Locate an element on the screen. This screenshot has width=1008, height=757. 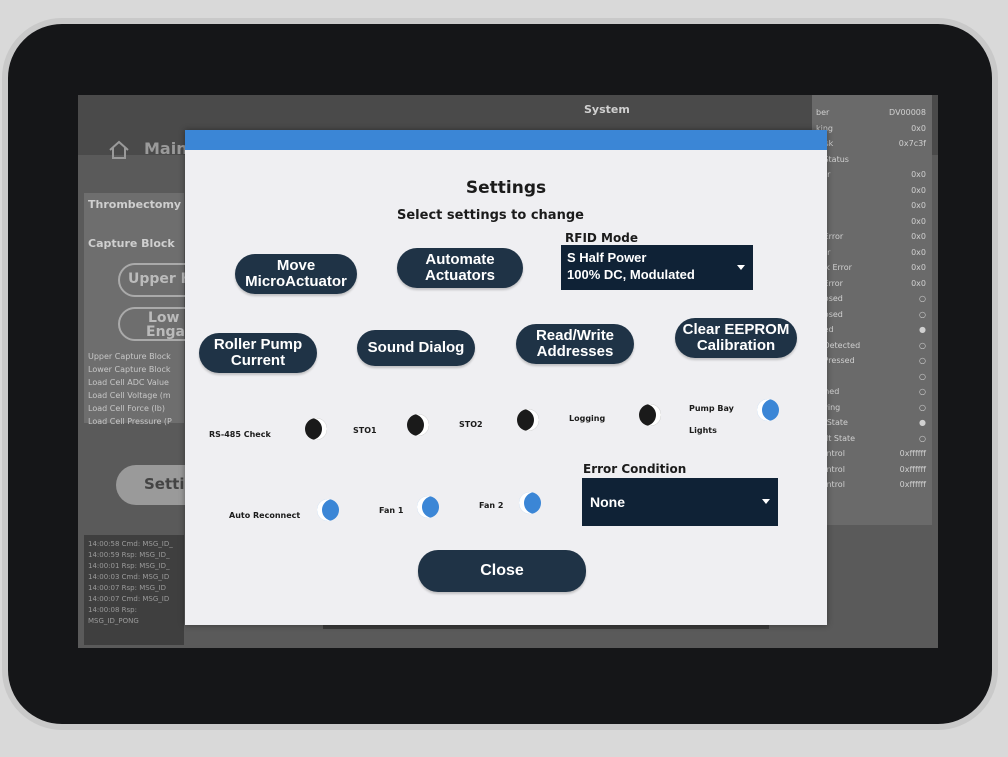
fan1-label: Fan 1 is located at coordinates (391, 510).